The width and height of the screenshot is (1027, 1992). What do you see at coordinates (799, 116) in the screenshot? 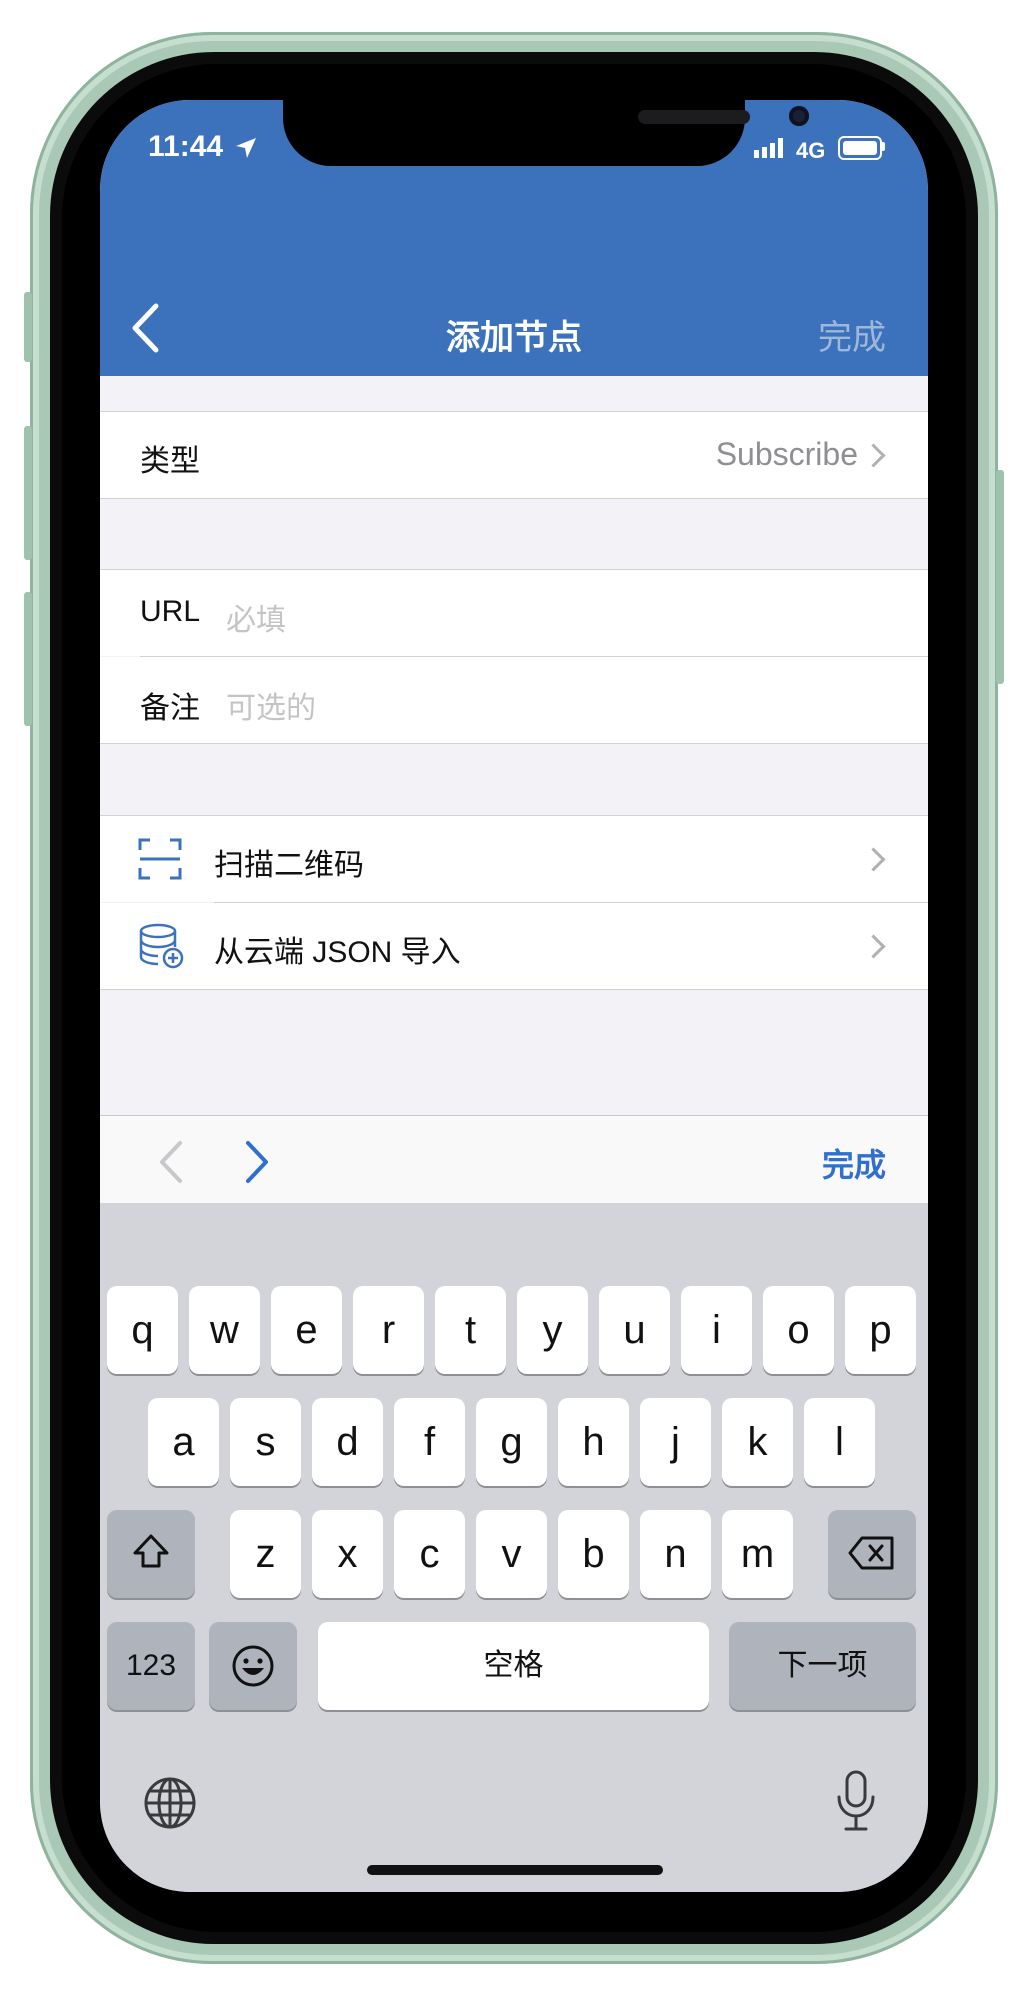
I see `front-camera` at bounding box center [799, 116].